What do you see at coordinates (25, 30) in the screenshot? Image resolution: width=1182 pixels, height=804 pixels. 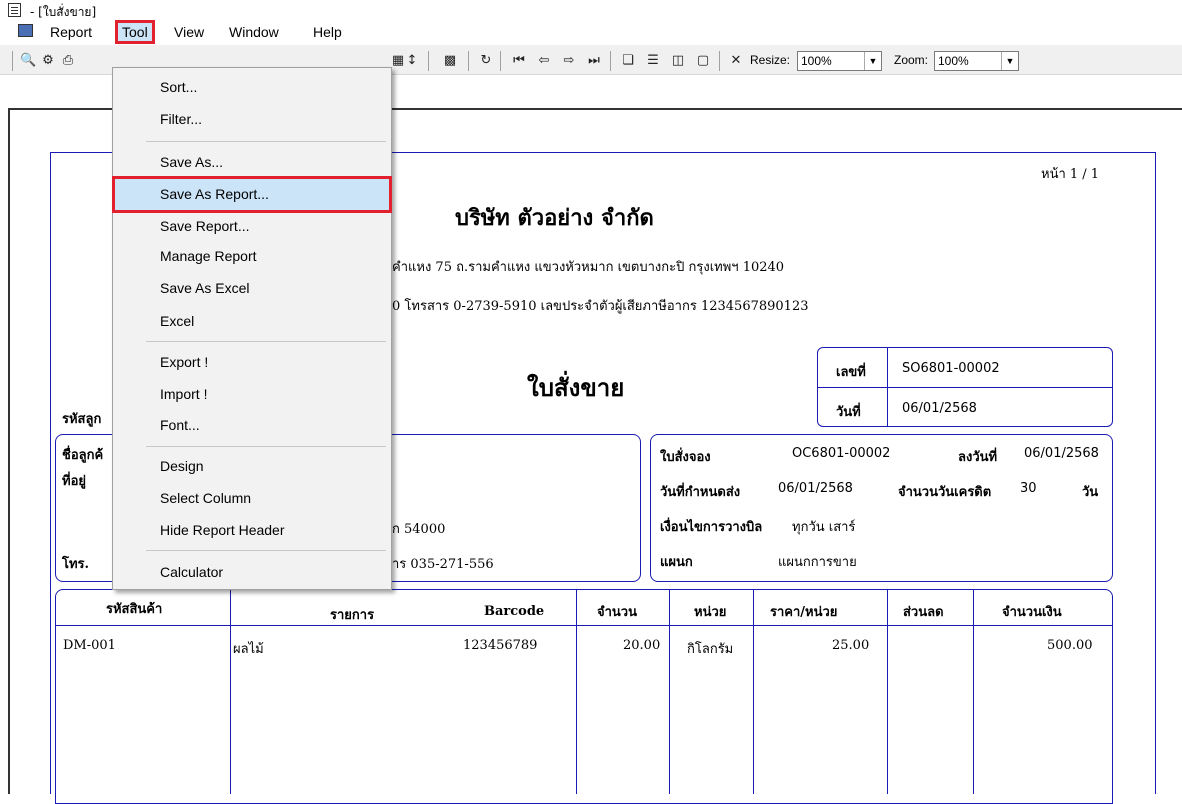 I see `mdi-window-icon` at bounding box center [25, 30].